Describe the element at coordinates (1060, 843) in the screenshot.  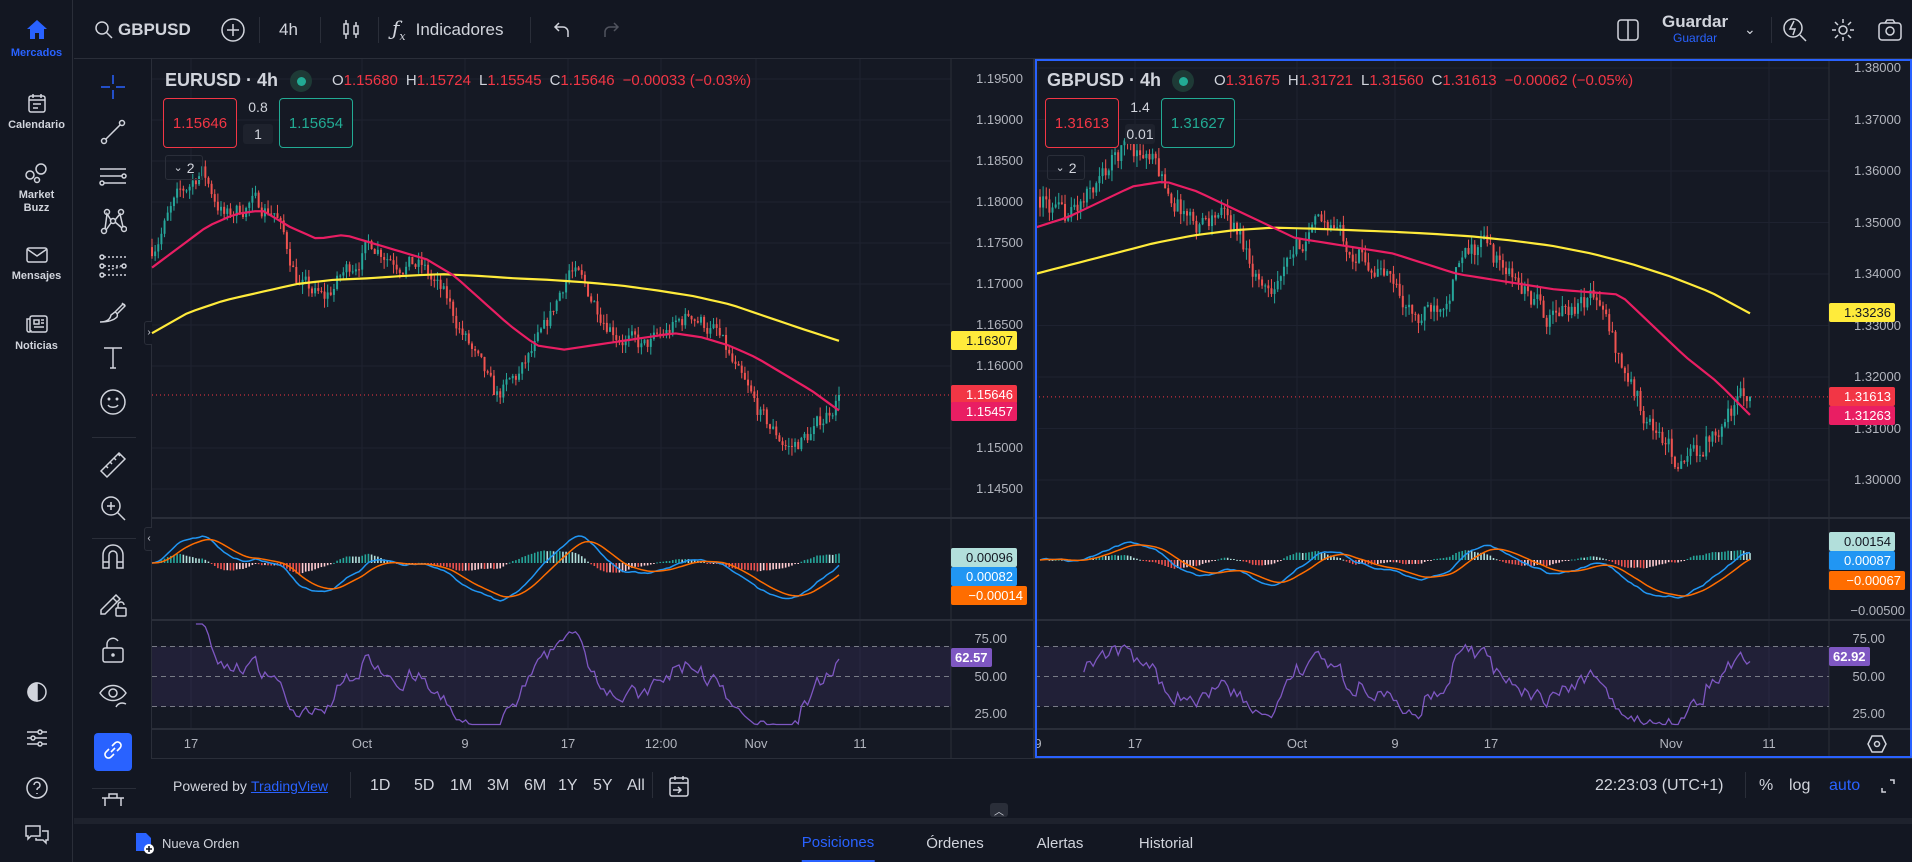
I see `tab-alerts: Alertas` at that location.